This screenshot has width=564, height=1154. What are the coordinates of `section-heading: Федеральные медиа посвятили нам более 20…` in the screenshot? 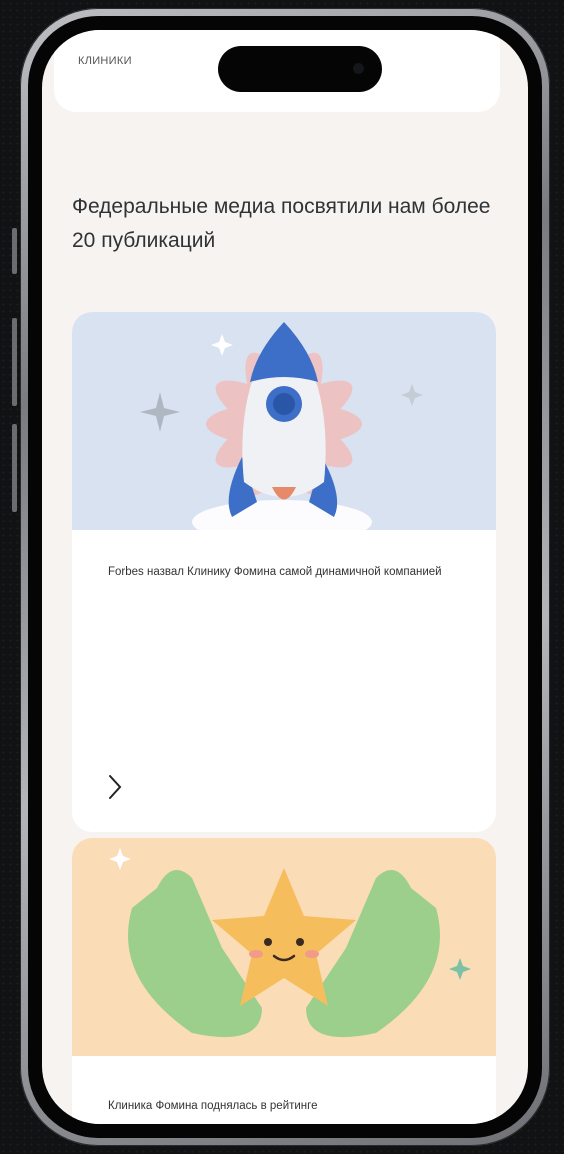 It's located at (281, 223).